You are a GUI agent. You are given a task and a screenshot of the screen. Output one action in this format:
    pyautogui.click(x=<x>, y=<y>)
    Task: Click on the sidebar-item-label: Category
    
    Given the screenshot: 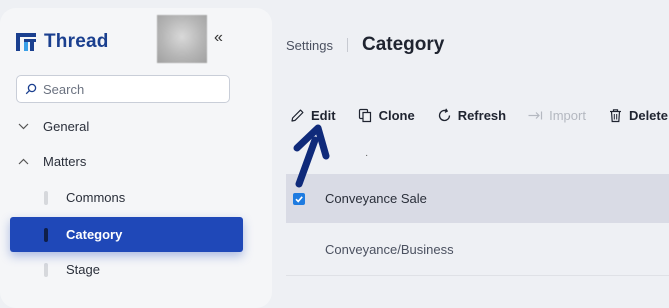 What is the action you would take?
    pyautogui.click(x=94, y=234)
    